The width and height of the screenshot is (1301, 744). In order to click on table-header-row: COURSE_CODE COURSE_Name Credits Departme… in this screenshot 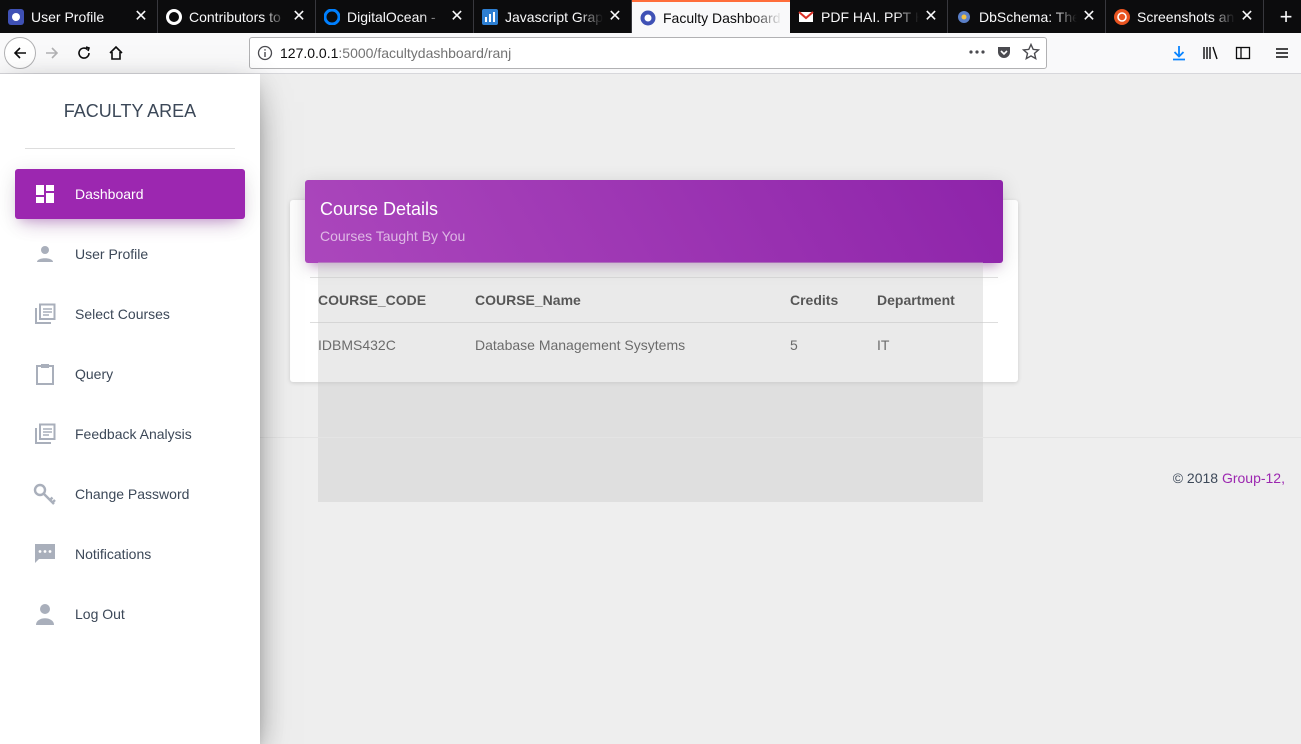, I will do `click(654, 300)`.